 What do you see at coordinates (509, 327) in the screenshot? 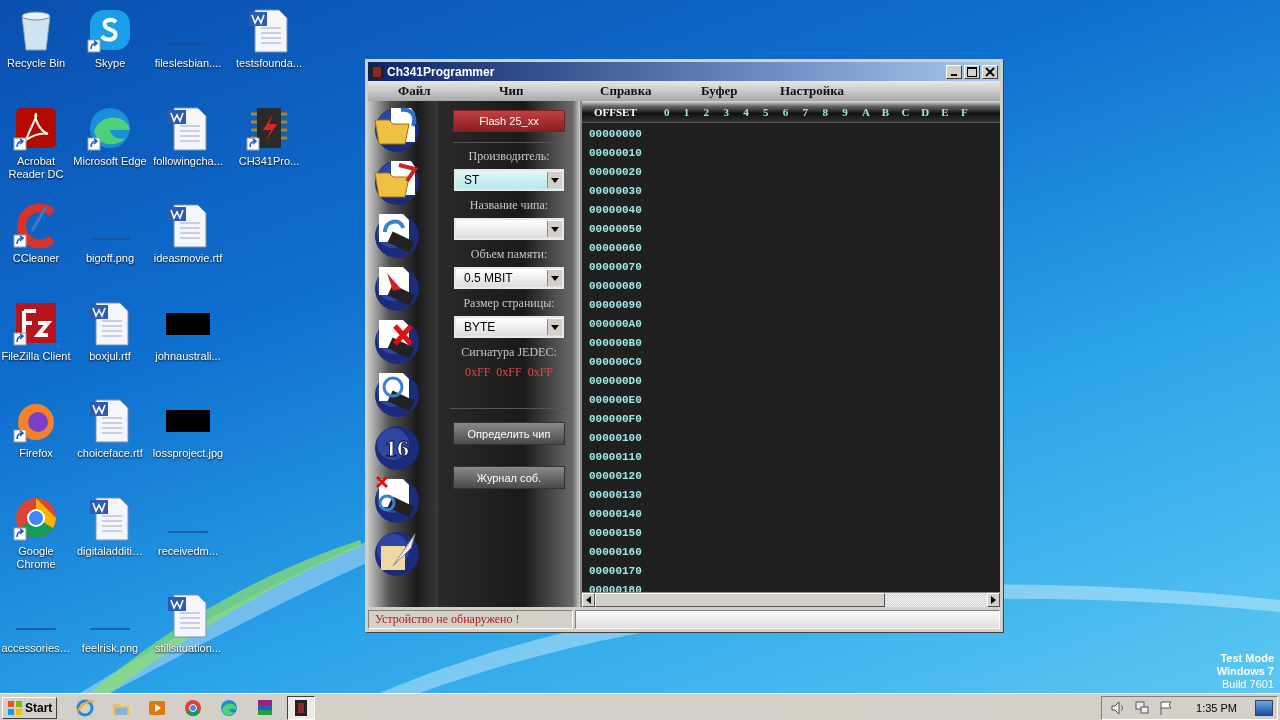
I see `dropdown: BYTE` at bounding box center [509, 327].